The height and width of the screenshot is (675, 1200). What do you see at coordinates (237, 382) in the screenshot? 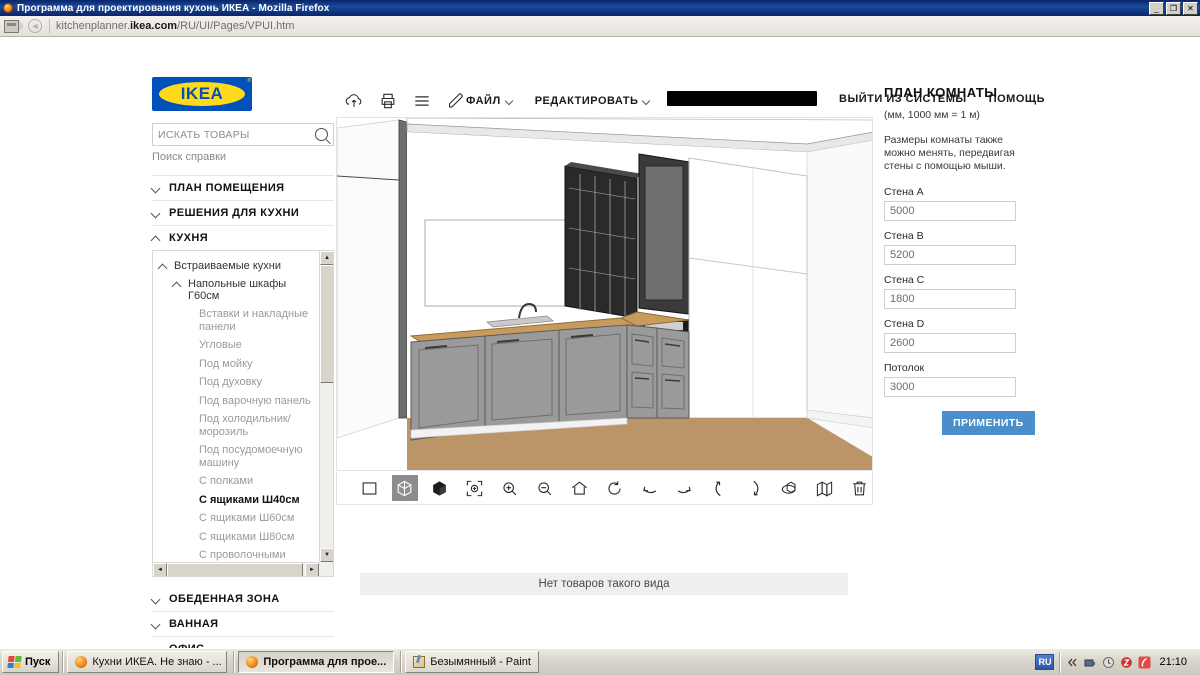
I see `list-item: Под духовку` at bounding box center [237, 382].